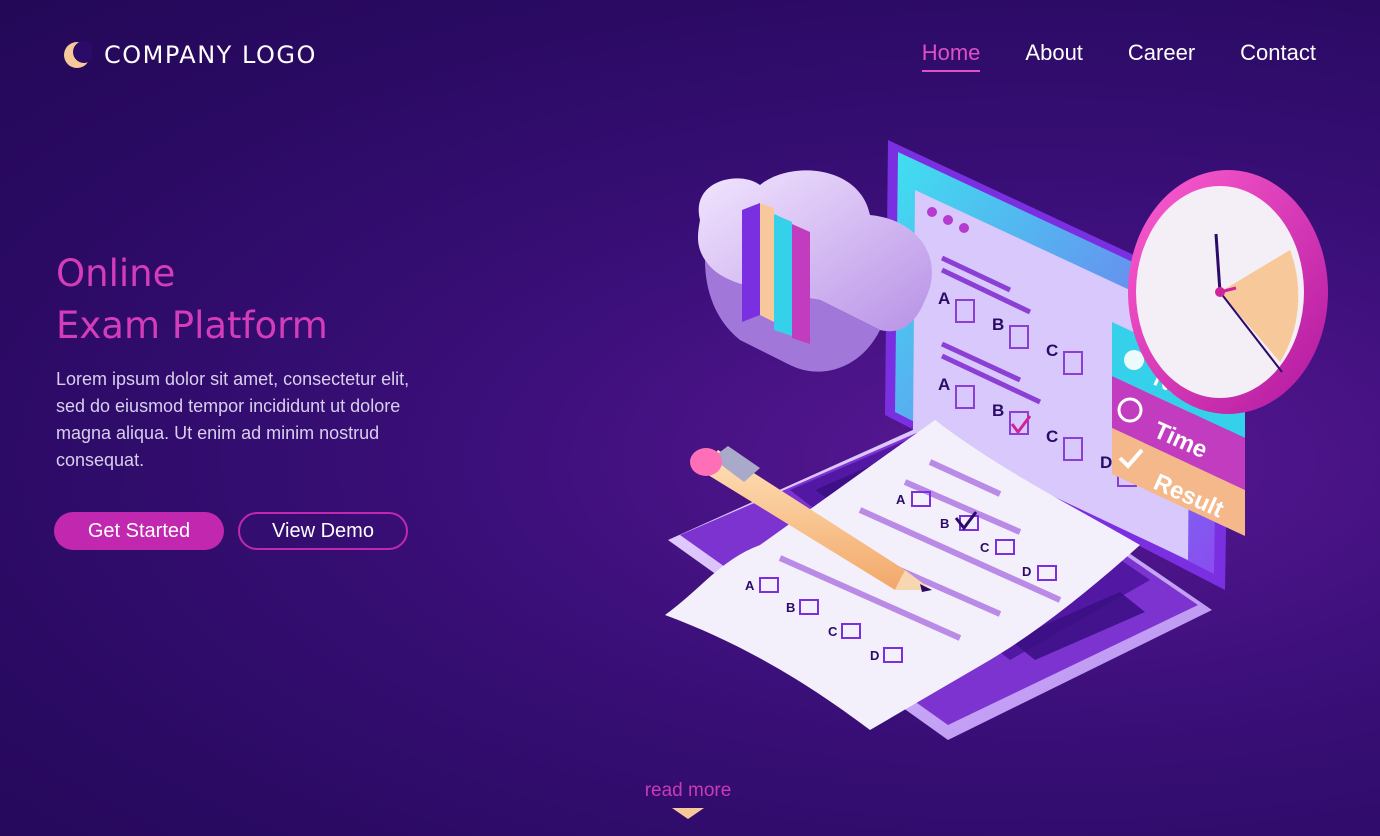  What do you see at coordinates (1134, 360) in the screenshot?
I see `user-icon` at bounding box center [1134, 360].